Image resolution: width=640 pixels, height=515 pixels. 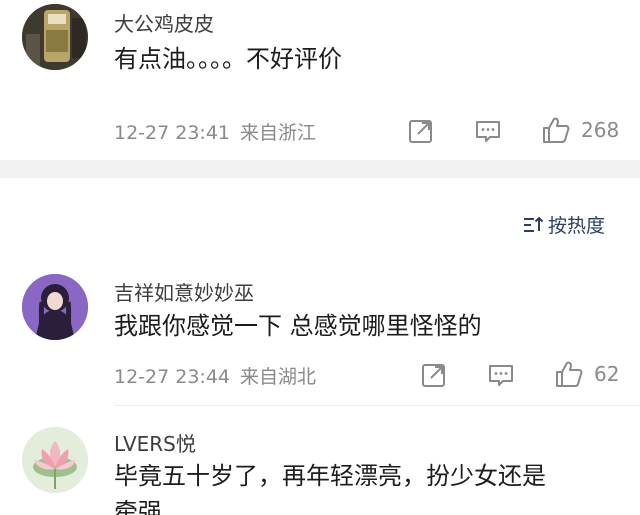 What do you see at coordinates (164, 22) in the screenshot?
I see `comment-username: 大公鸡皮皮` at bounding box center [164, 22].